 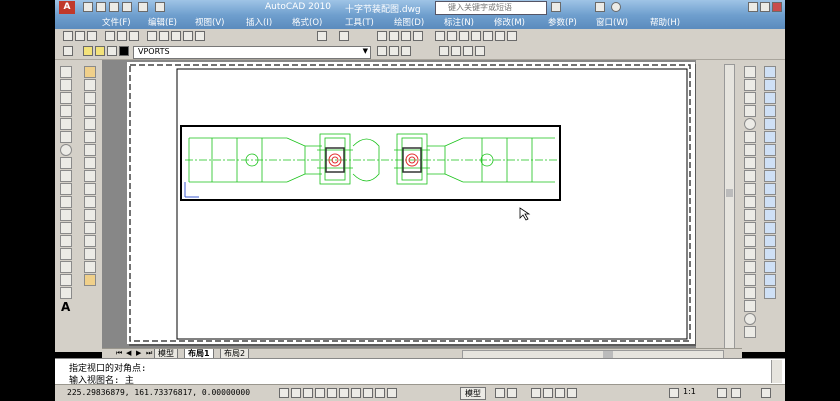 I want to click on dimension-continue-icon, so click(x=750, y=293).